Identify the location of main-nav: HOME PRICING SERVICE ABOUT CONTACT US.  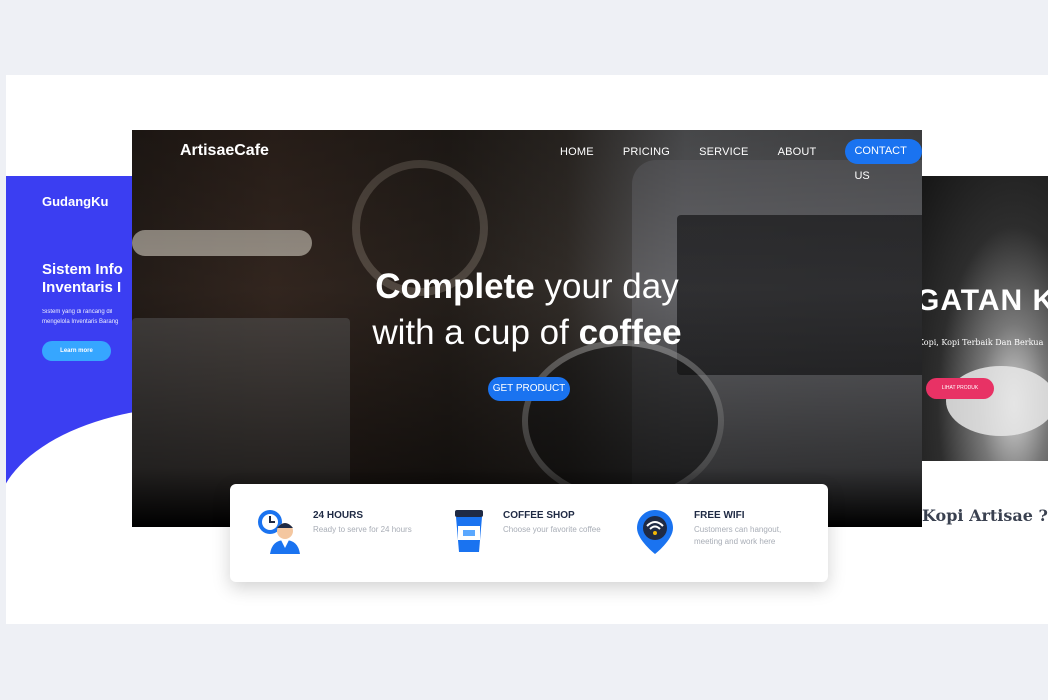
(741, 160).